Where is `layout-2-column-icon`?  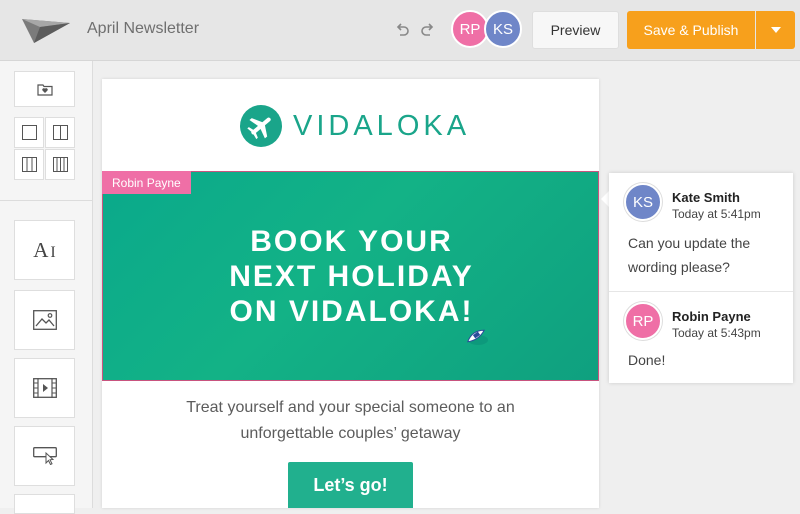
layout-2-column-icon is located at coordinates (60, 132).